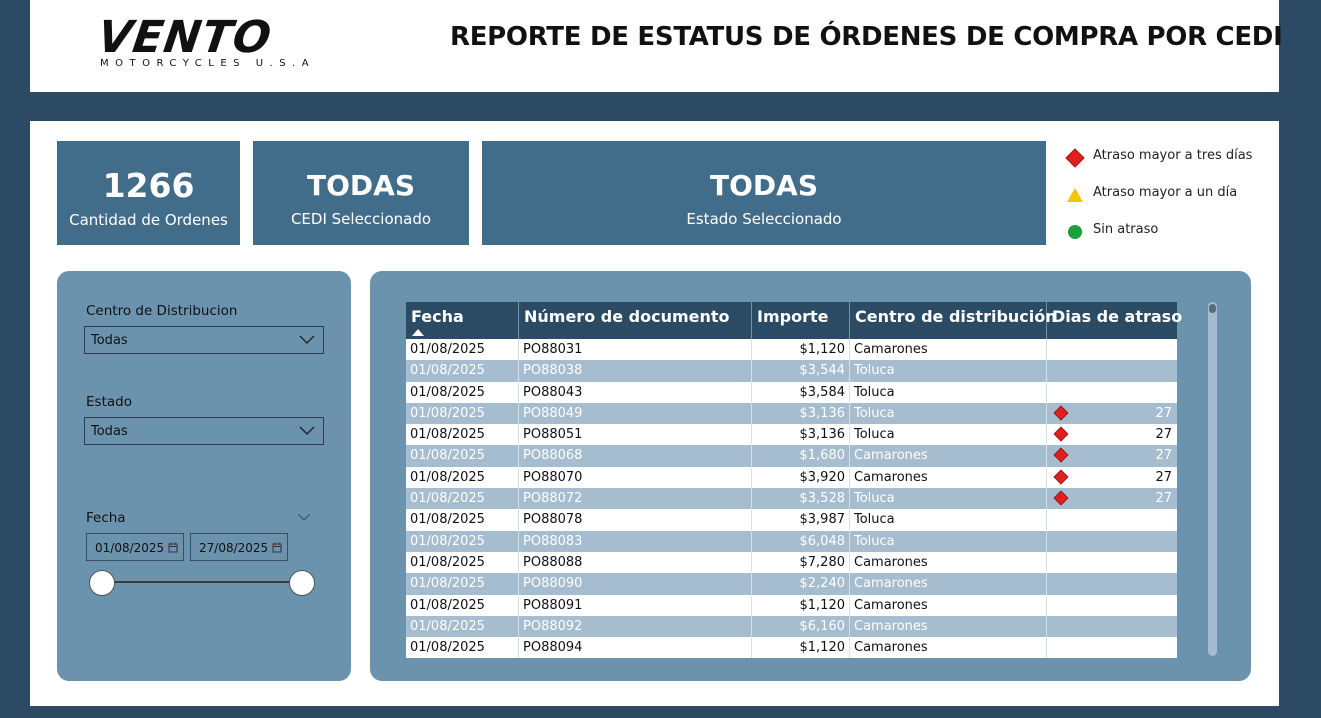 Image resolution: width=1321 pixels, height=718 pixels. I want to click on date-slider-start-handle, so click(102, 583).